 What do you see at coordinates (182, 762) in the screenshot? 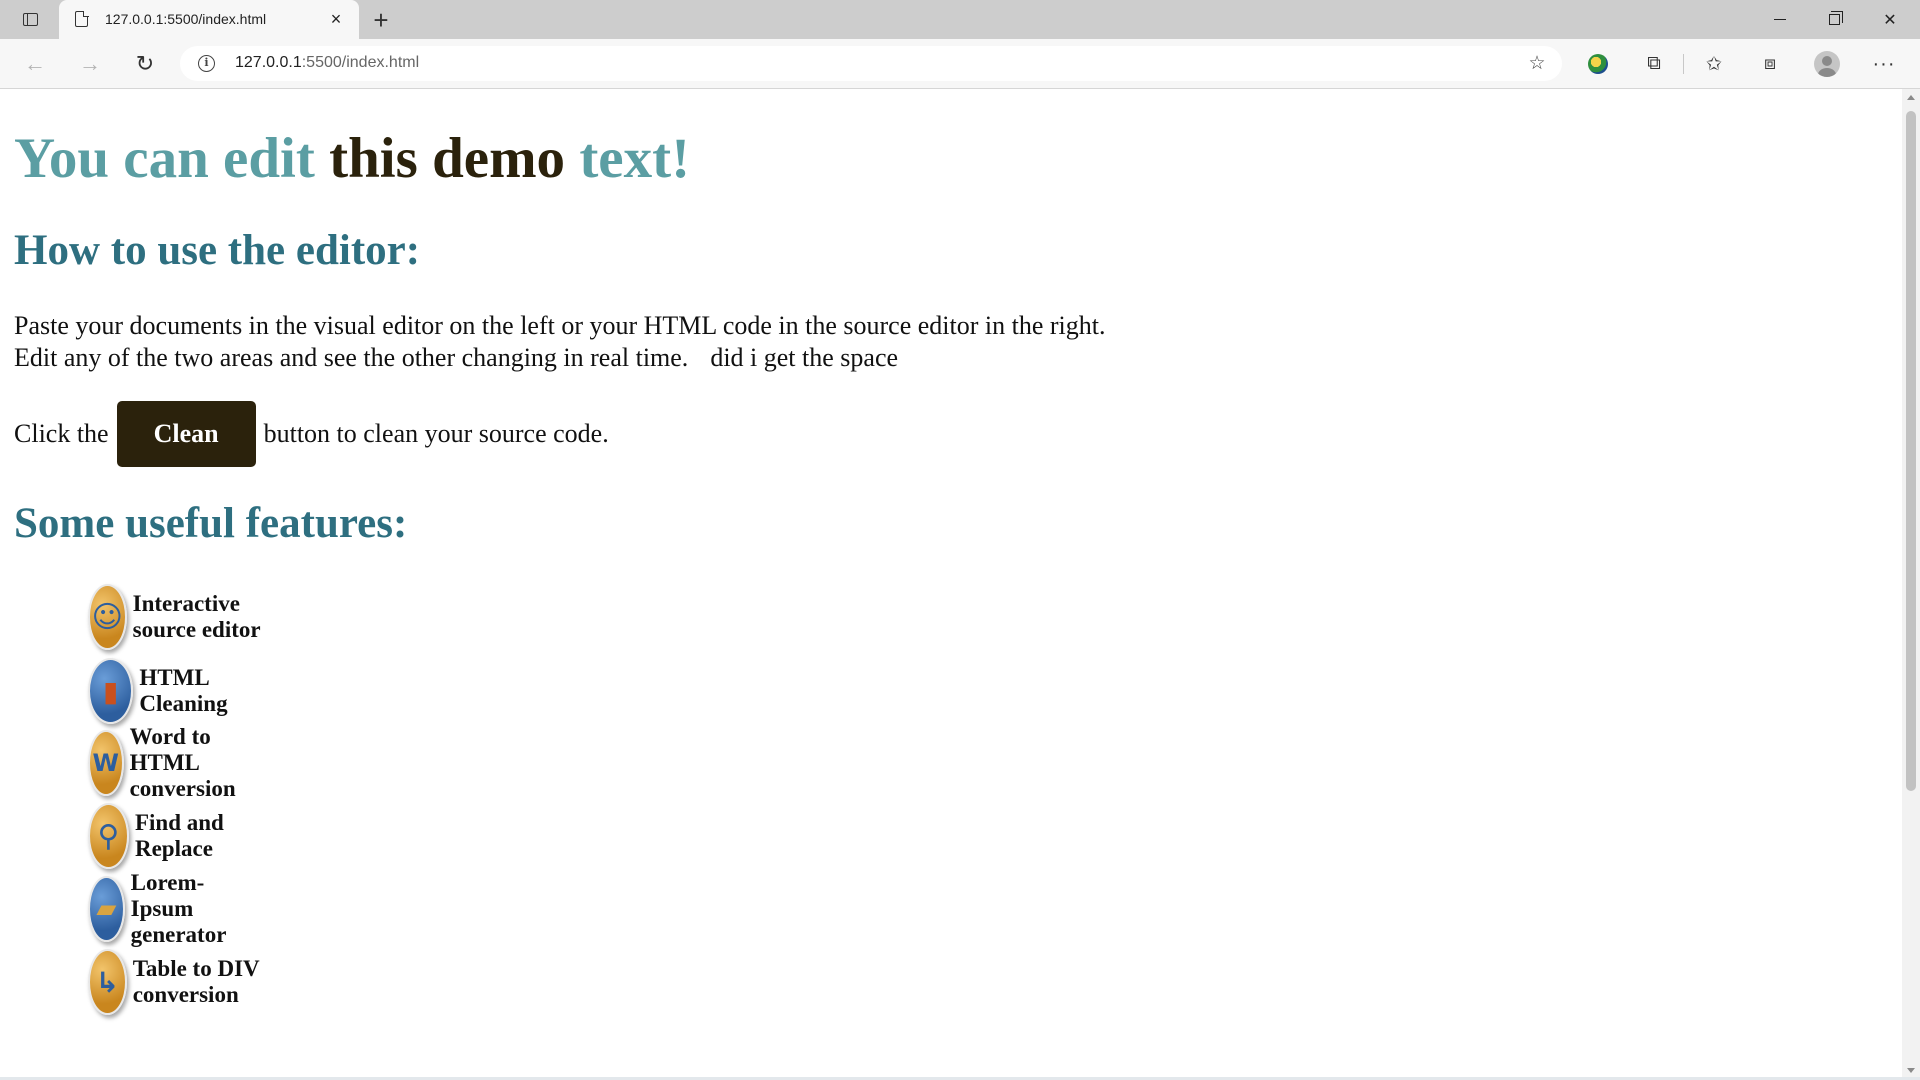
I see `feature-label: Word to HTML conversion` at bounding box center [182, 762].